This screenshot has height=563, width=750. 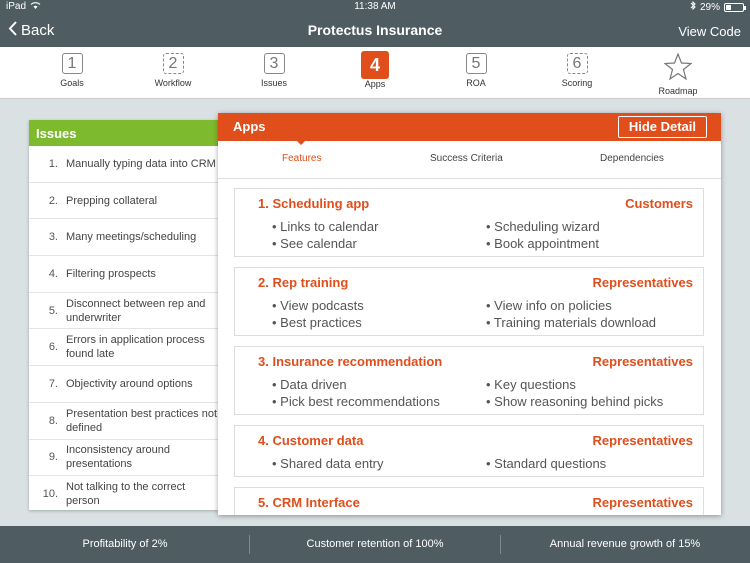 What do you see at coordinates (111, 273) in the screenshot?
I see `issue-text: Filtering prospects` at bounding box center [111, 273].